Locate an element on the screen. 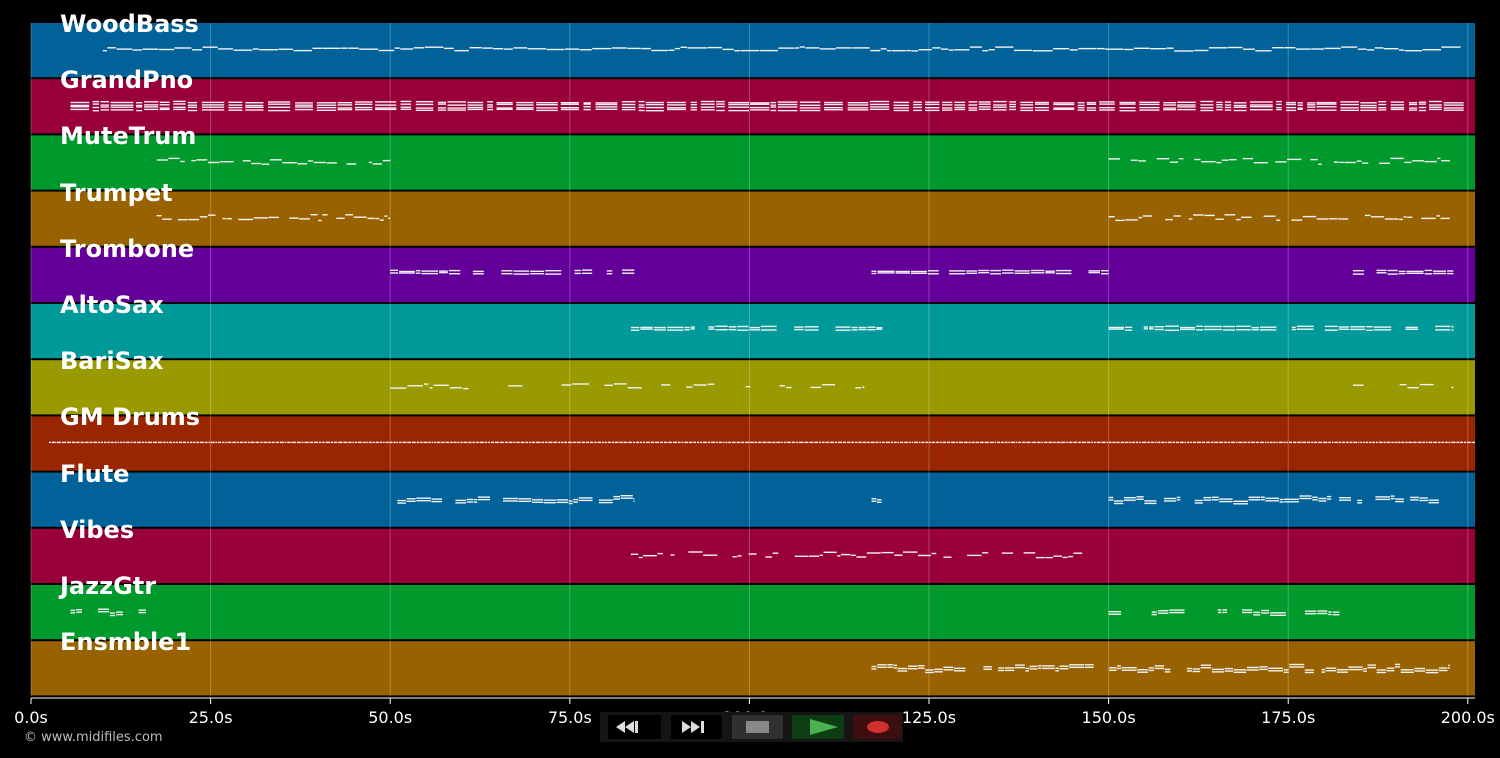 The width and height of the screenshot is (1500, 758). record-button is located at coordinates (877, 727).